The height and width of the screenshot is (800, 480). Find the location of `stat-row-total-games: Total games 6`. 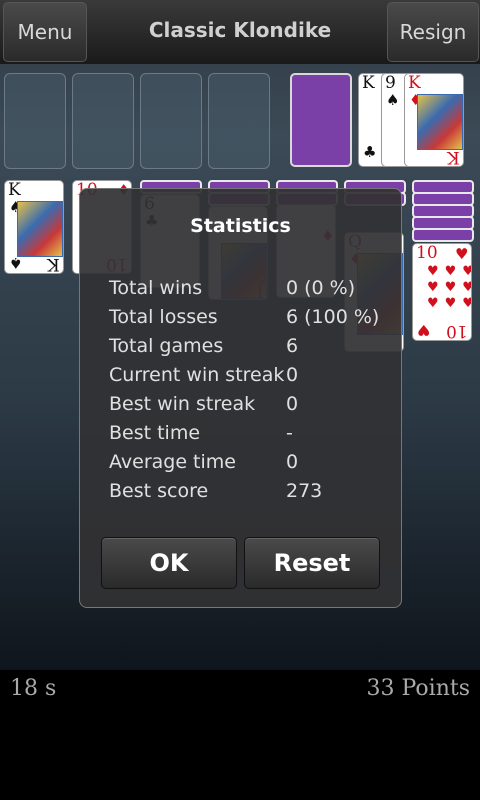

stat-row-total-games: Total games 6 is located at coordinates (203, 349).